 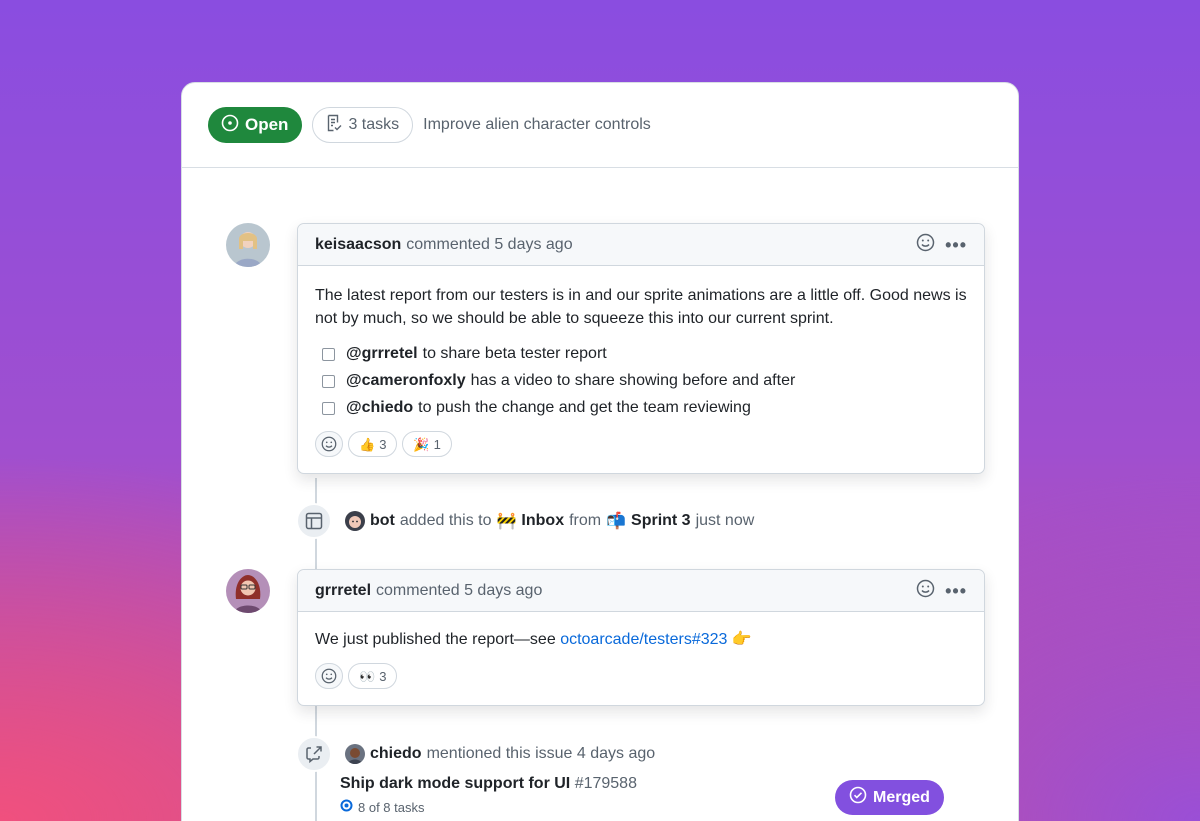 I want to click on task-text: to share beta tester report, so click(x=514, y=353).